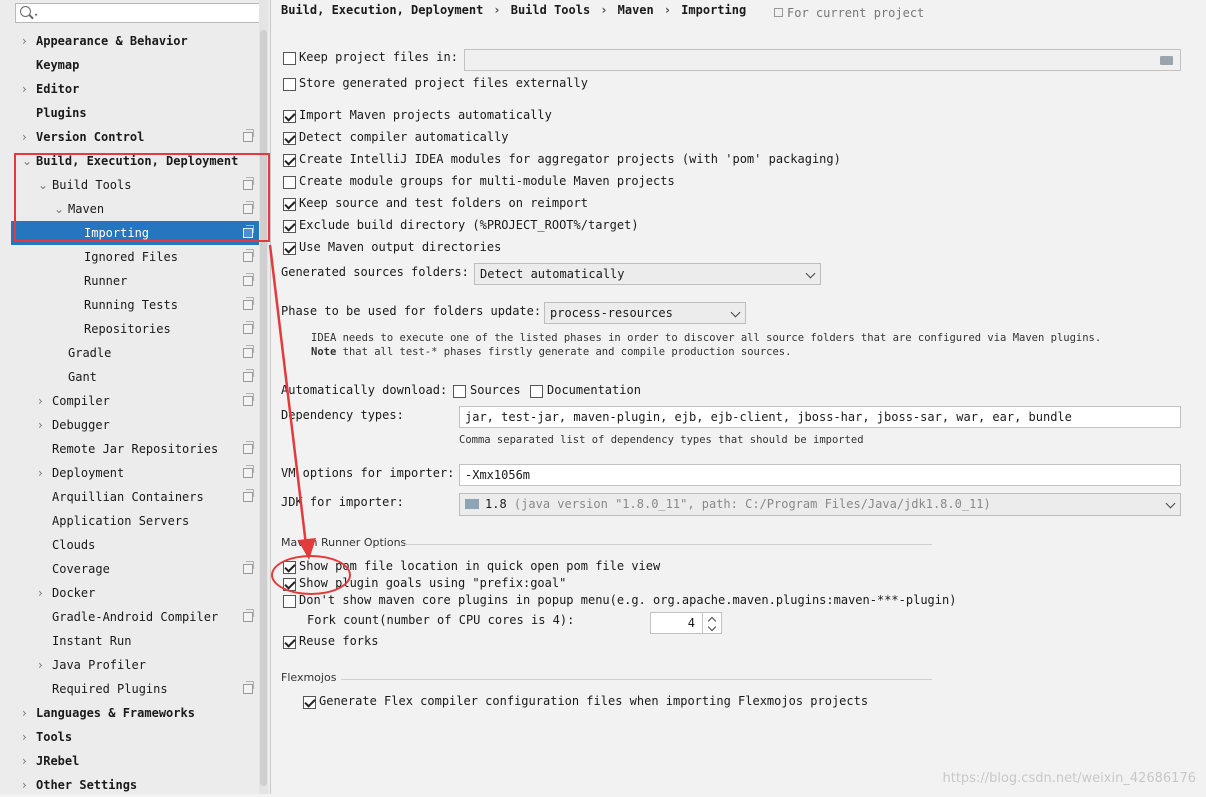 The height and width of the screenshot is (797, 1206). What do you see at coordinates (382, 10) in the screenshot?
I see `breadcrumb-part: Build, Execution, Deployment` at bounding box center [382, 10].